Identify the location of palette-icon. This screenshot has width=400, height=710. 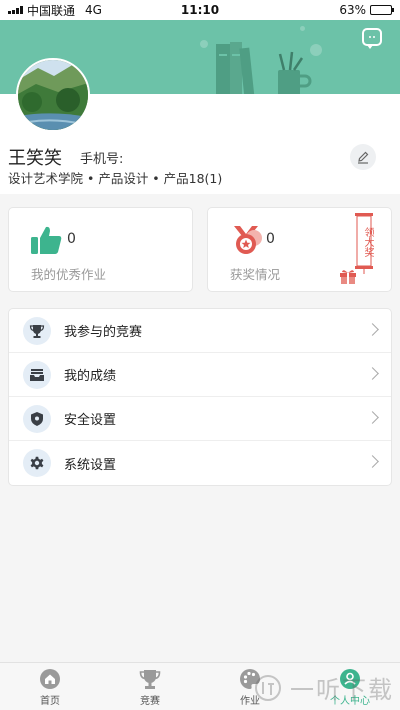
(250, 679).